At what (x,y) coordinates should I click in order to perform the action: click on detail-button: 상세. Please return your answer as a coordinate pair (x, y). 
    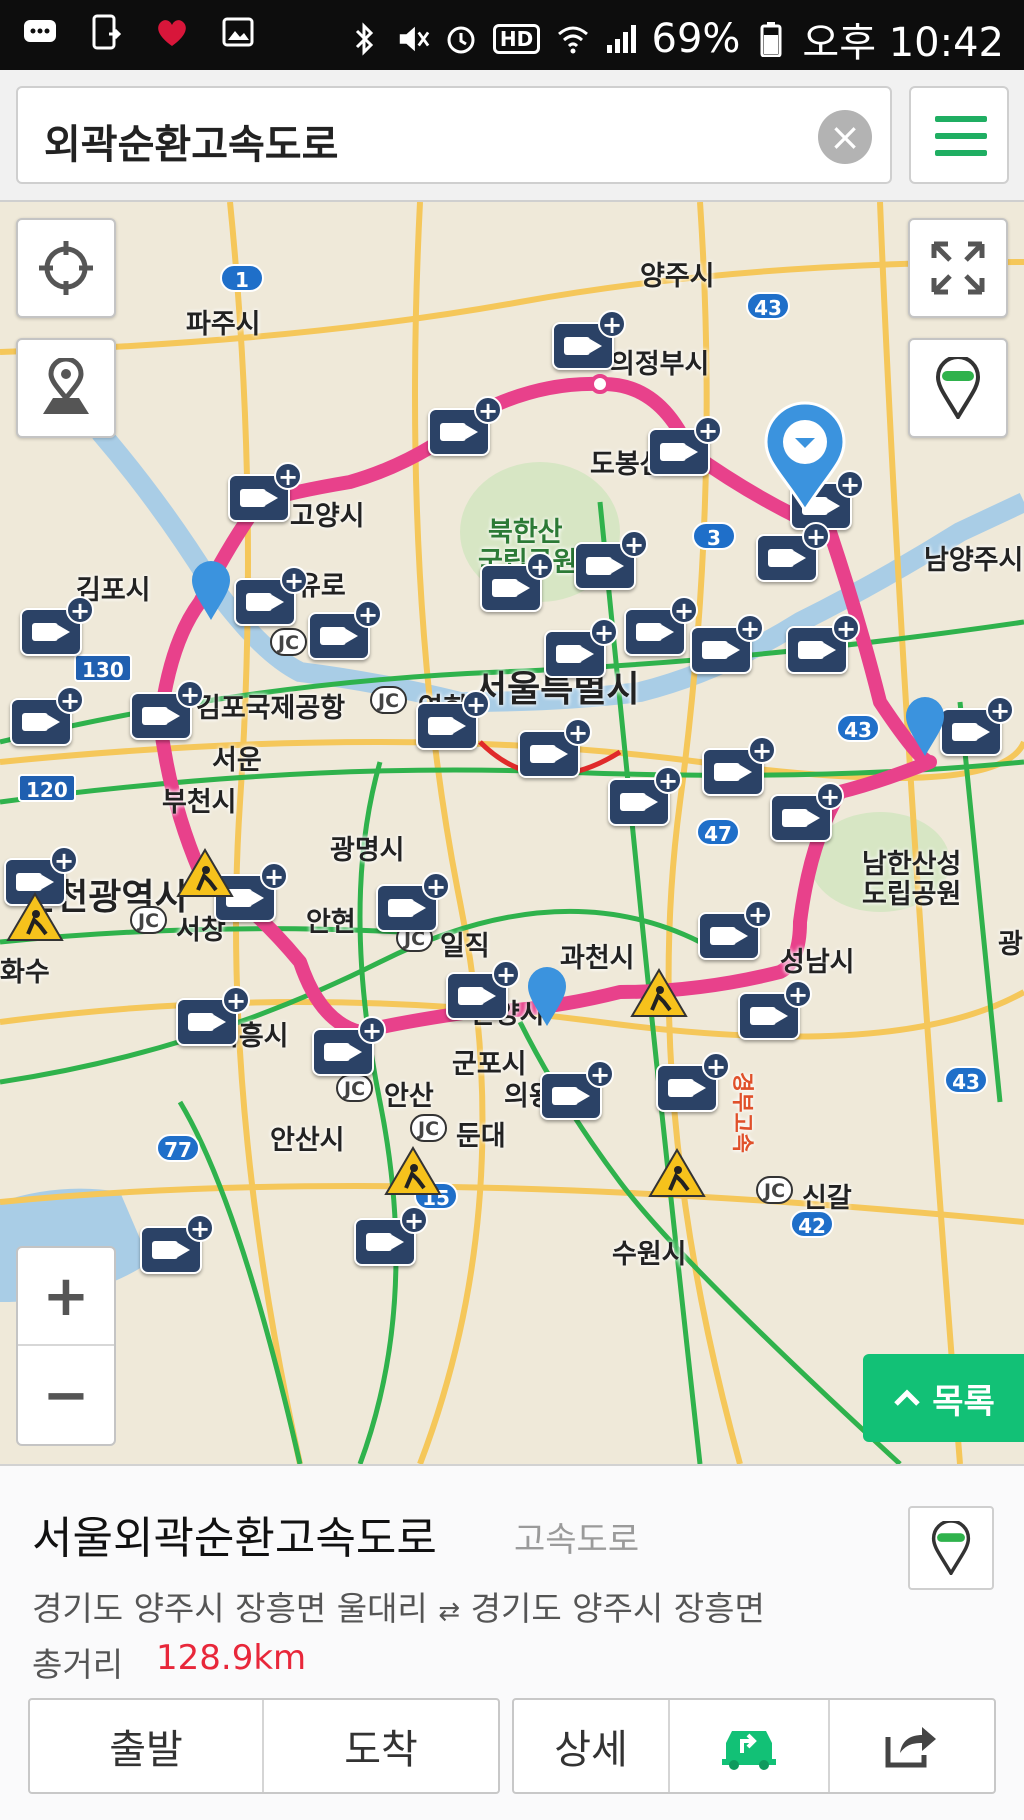
    Looking at the image, I should click on (592, 1746).